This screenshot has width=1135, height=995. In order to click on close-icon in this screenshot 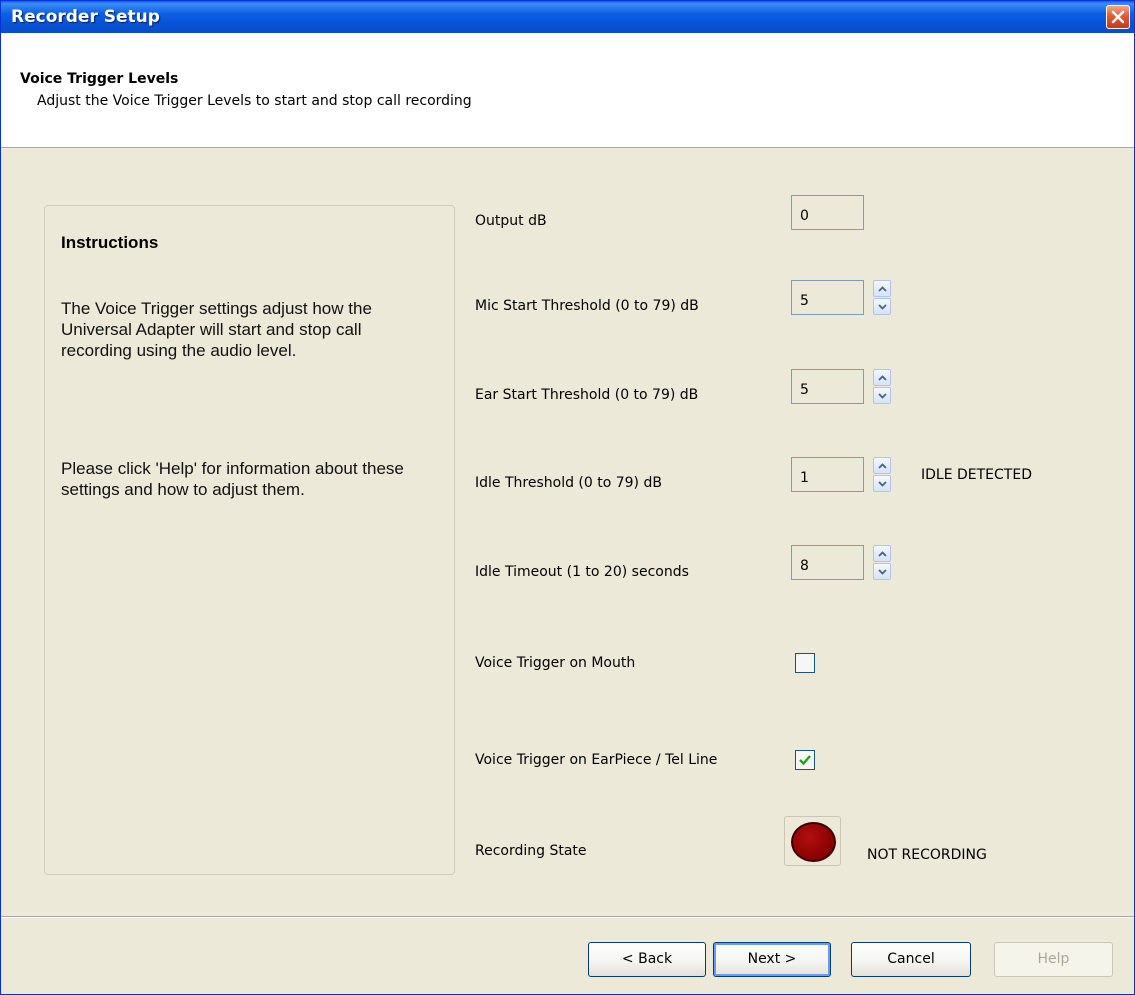, I will do `click(1118, 17)`.